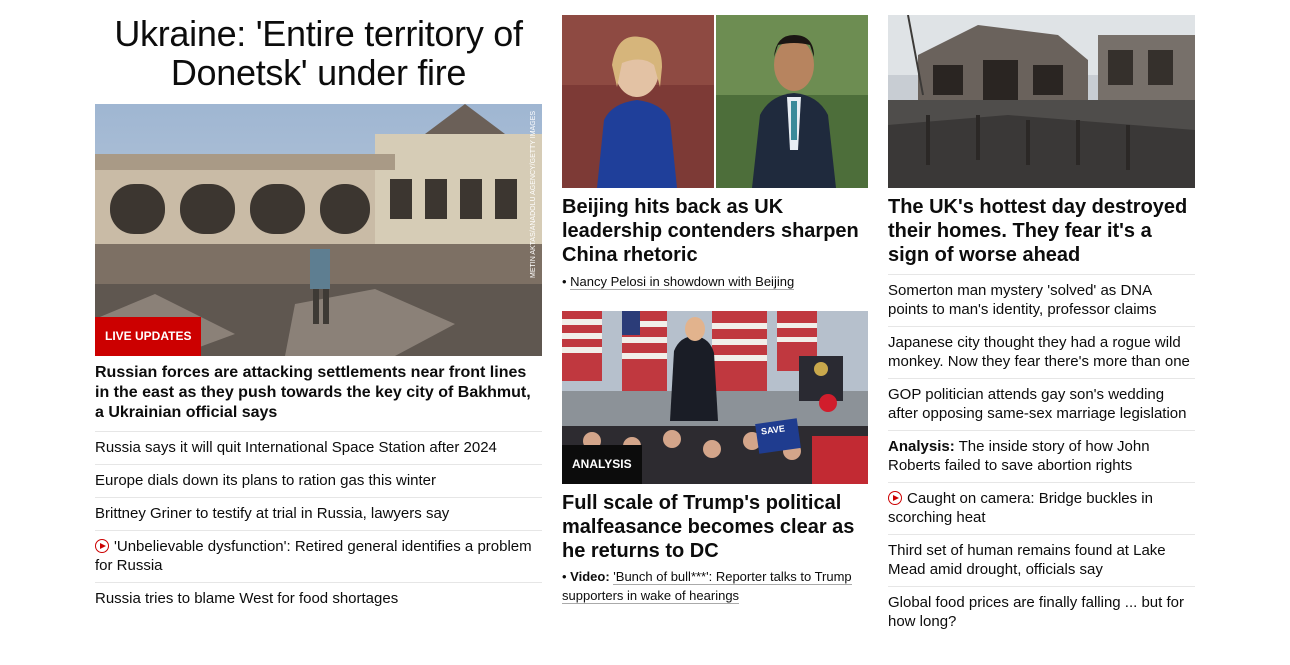 Image resolution: width=1290 pixels, height=665 pixels. Describe the element at coordinates (715, 397) in the screenshot. I see `trump-photo: SAVE ANALYSIS` at that location.